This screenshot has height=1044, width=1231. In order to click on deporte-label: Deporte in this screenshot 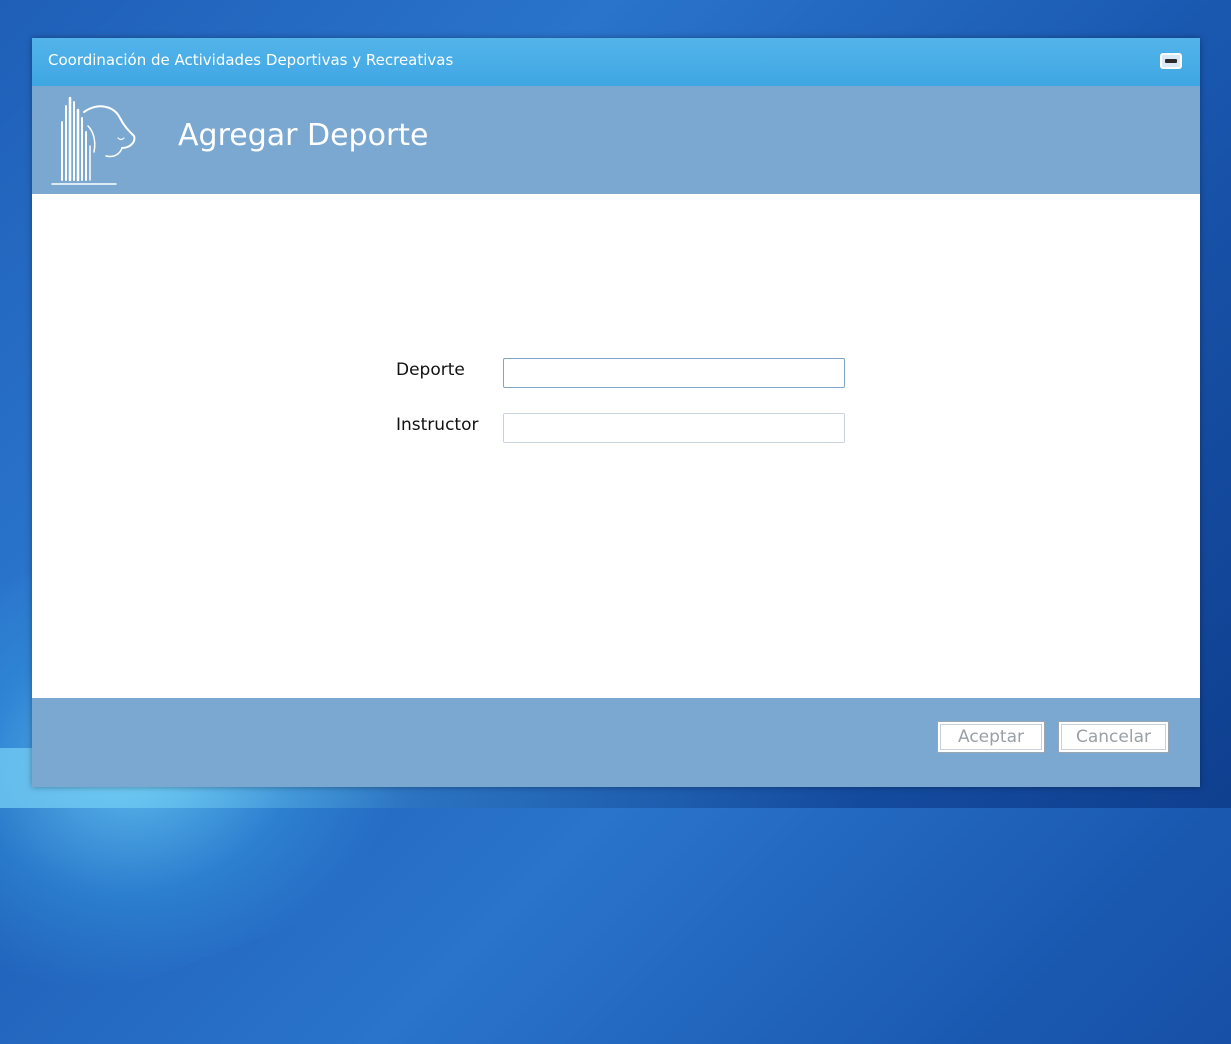, I will do `click(430, 370)`.